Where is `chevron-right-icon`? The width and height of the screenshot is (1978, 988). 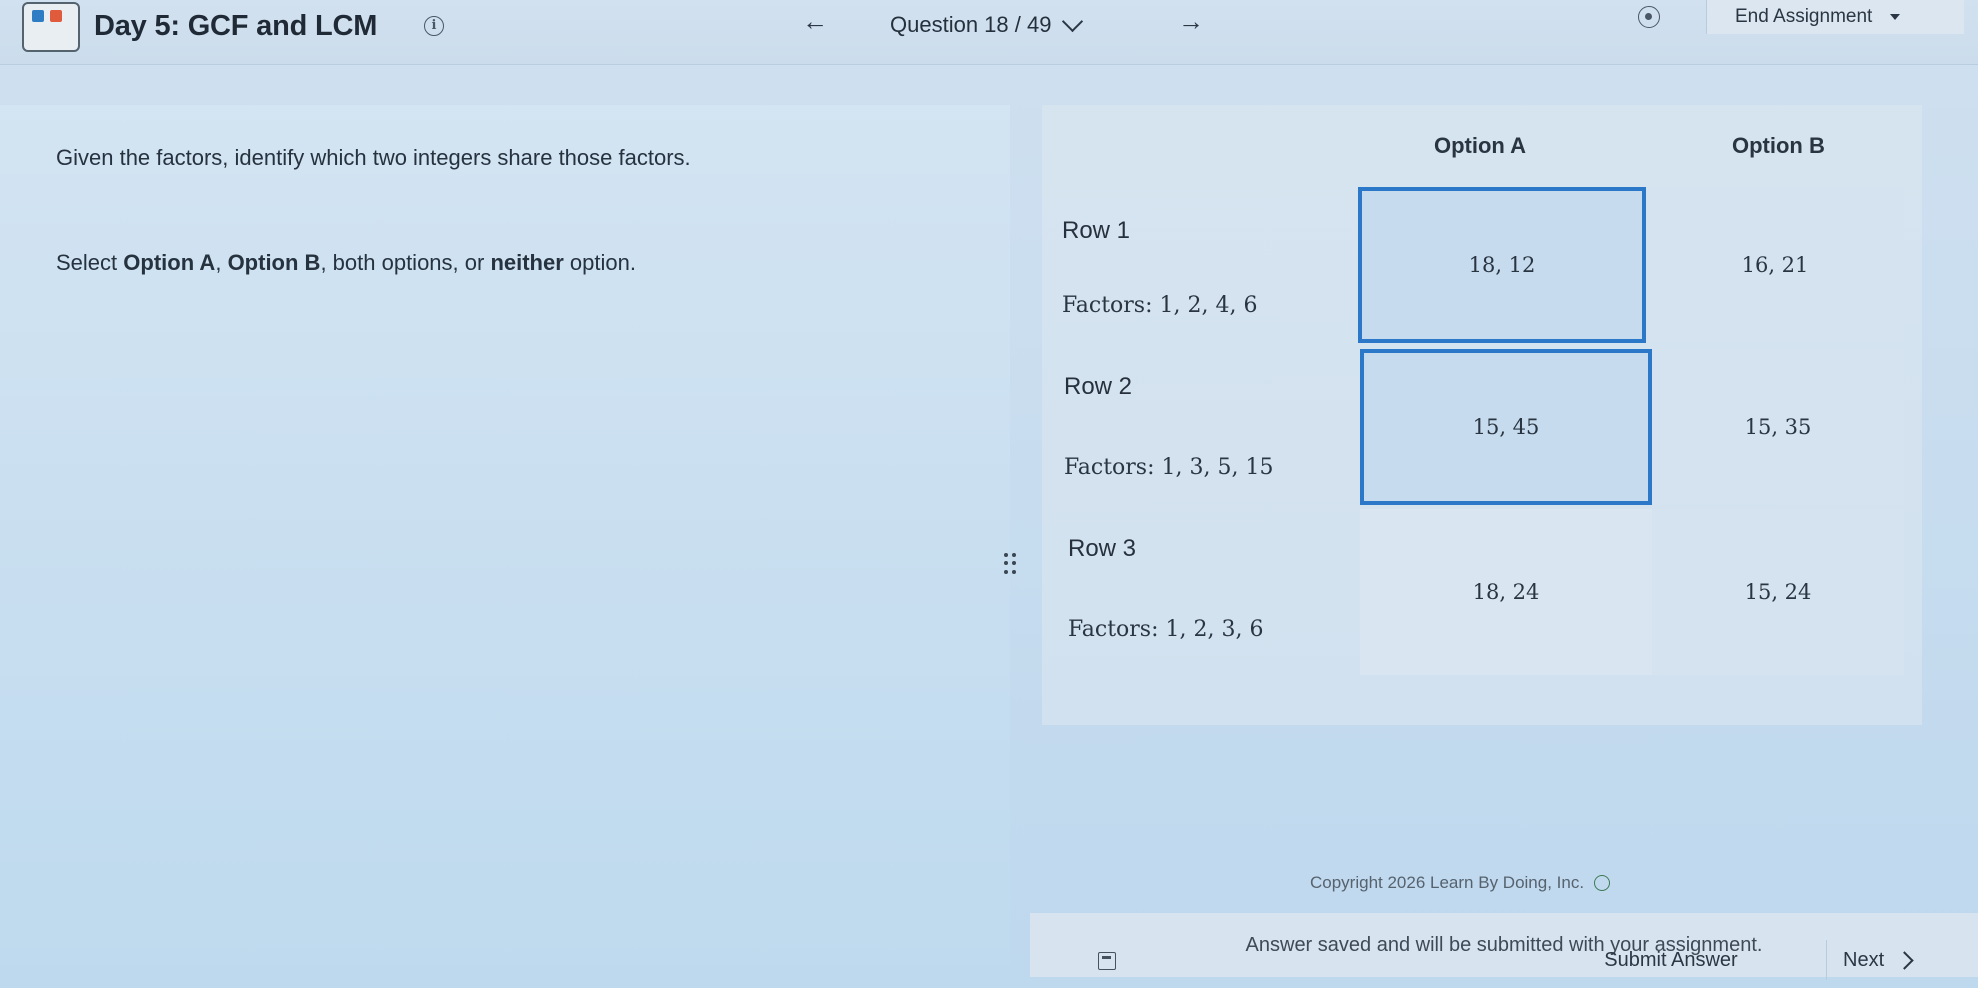 chevron-right-icon is located at coordinates (1904, 960).